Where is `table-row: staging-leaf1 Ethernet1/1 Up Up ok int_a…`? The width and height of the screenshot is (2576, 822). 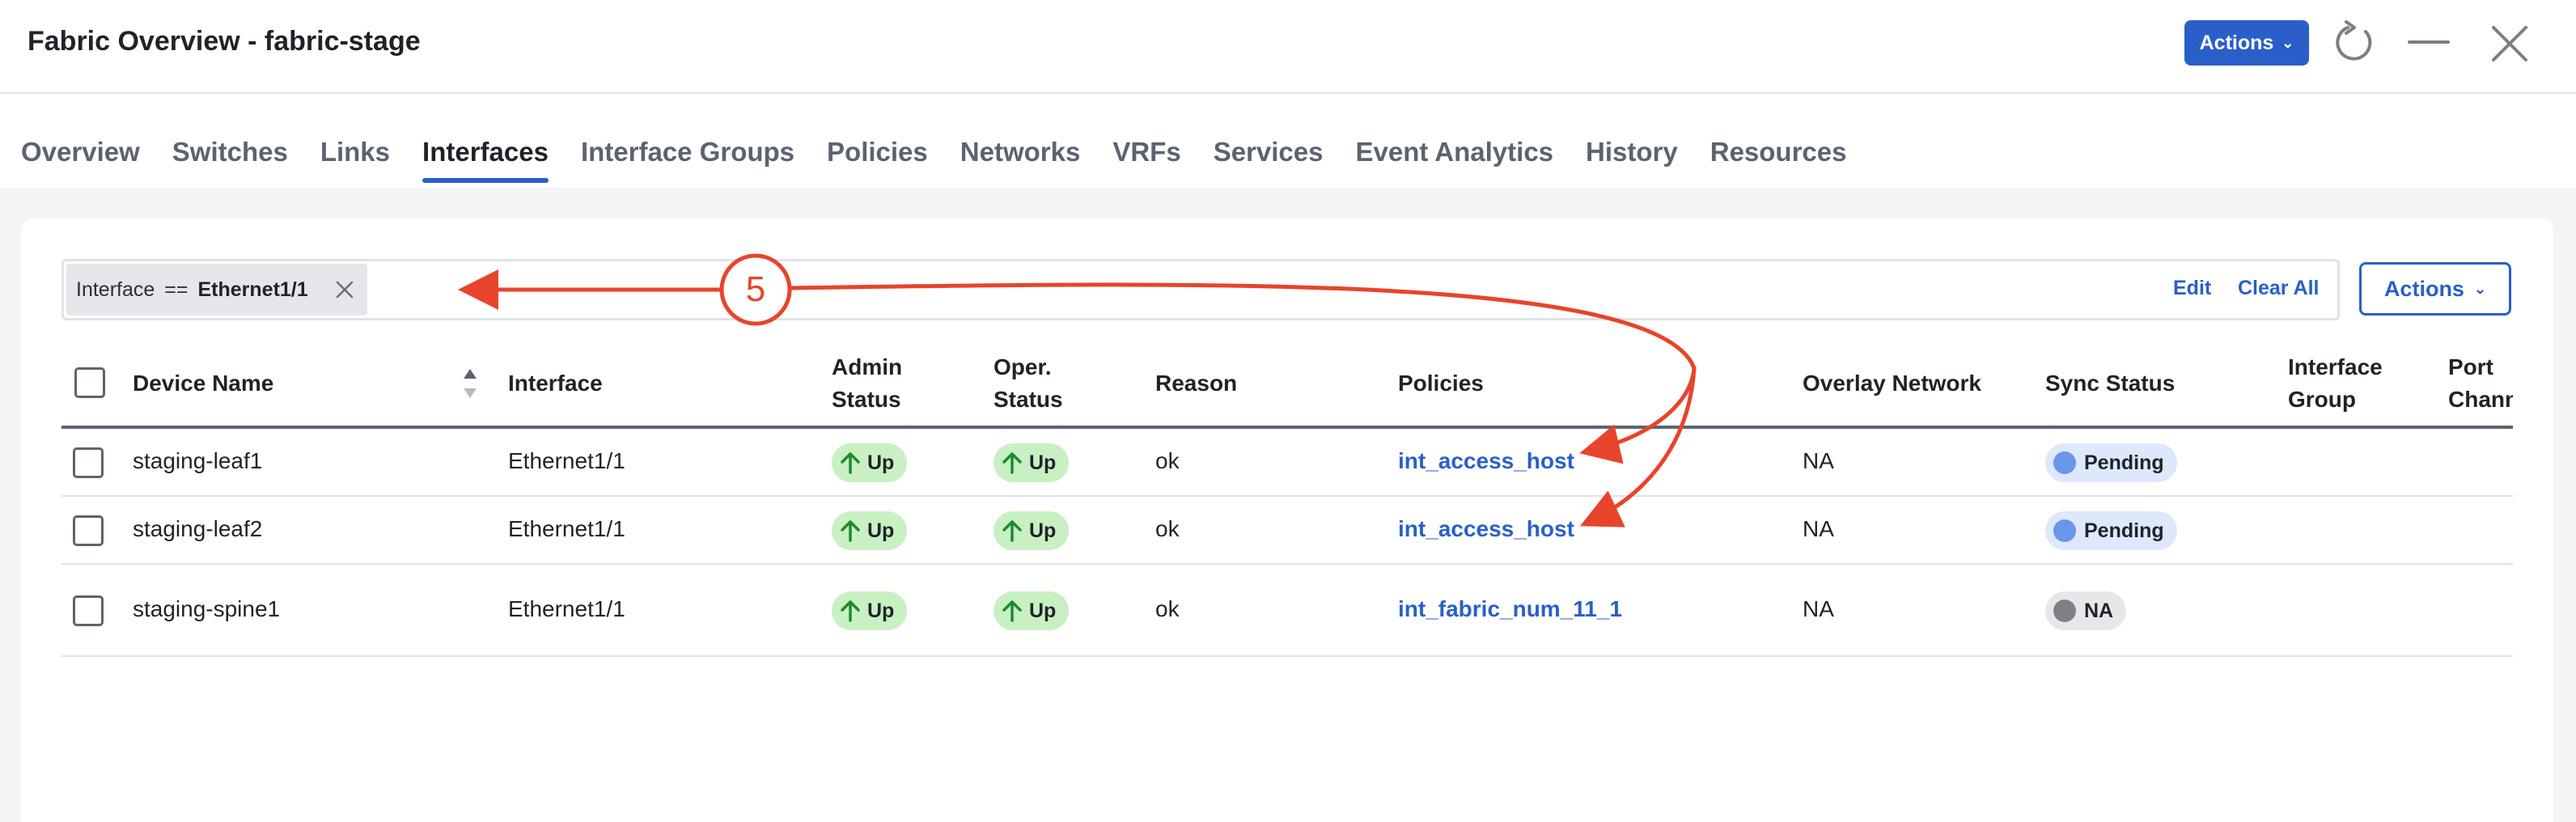
table-row: staging-leaf1 Ethernet1/1 Up Up ok int_a… is located at coordinates (1287, 463).